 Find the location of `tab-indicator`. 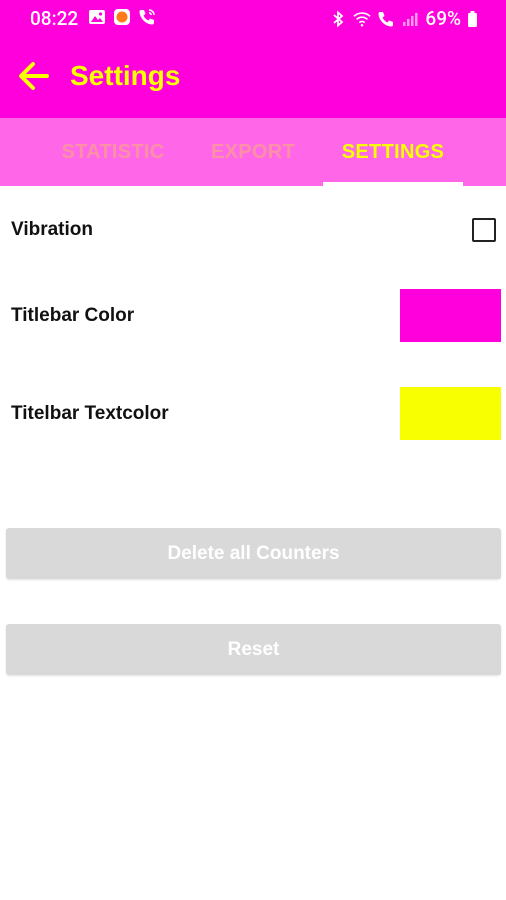

tab-indicator is located at coordinates (393, 184).